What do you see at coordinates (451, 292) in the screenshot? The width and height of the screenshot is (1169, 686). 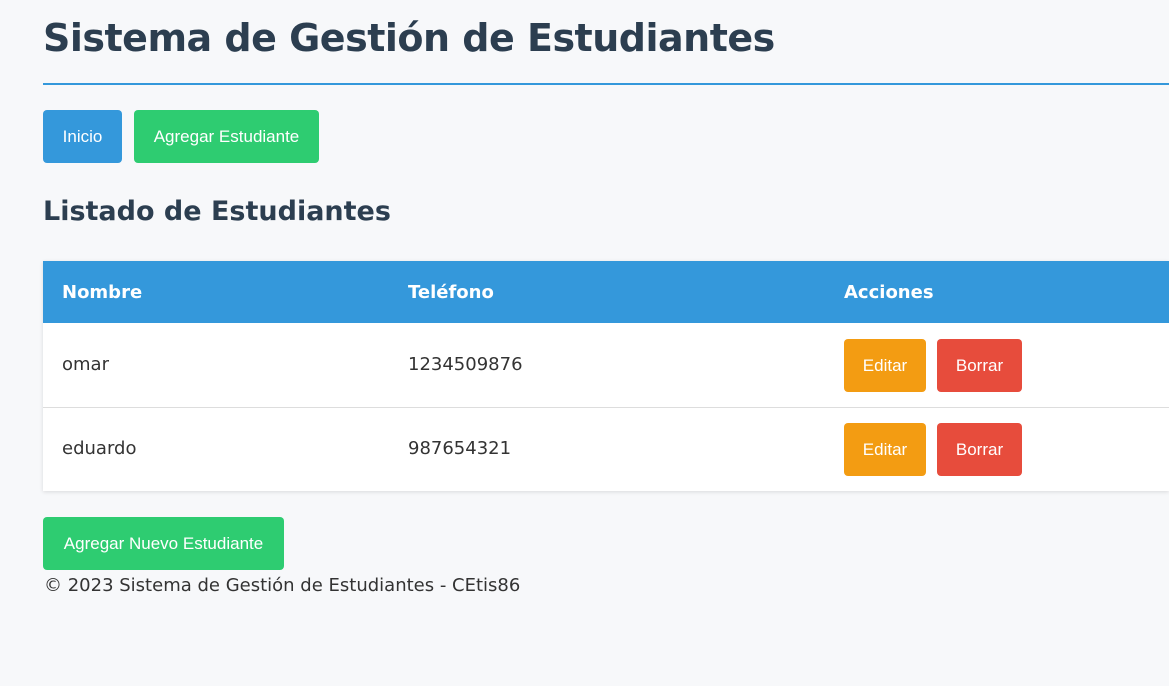 I see `column-header-phone: Teléfono` at bounding box center [451, 292].